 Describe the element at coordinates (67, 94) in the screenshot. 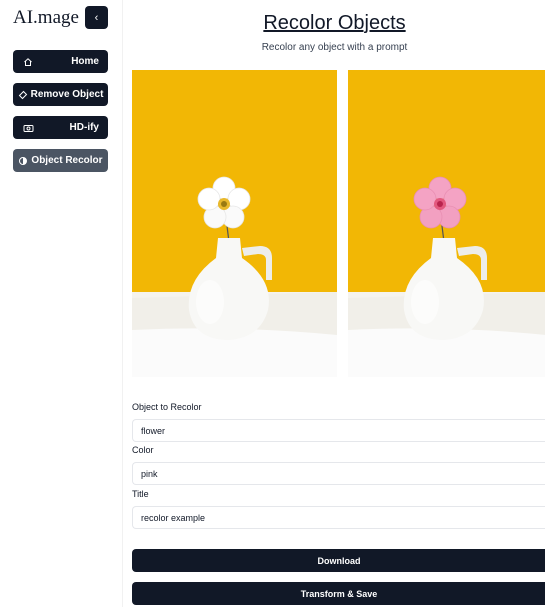

I see `sidebar-item-label: Remove Object` at that location.